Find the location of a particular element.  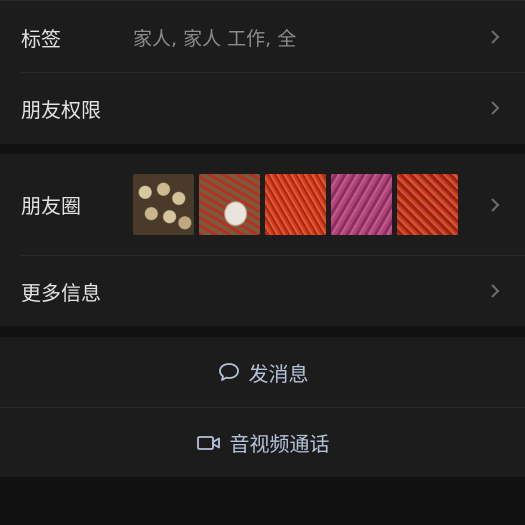

moments-photo-potatoes is located at coordinates (163, 204).